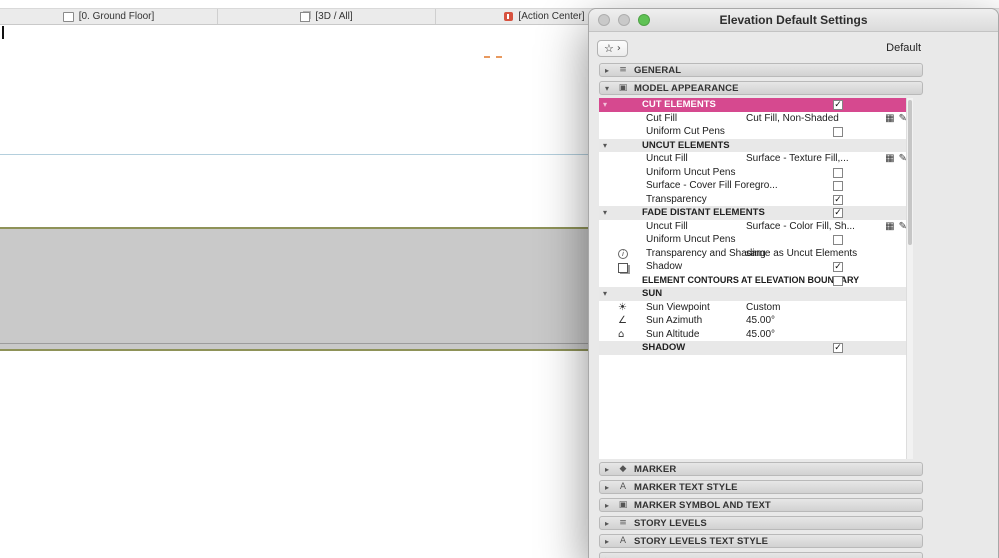  What do you see at coordinates (294, 289) in the screenshot?
I see `elevation-slab-band` at bounding box center [294, 289].